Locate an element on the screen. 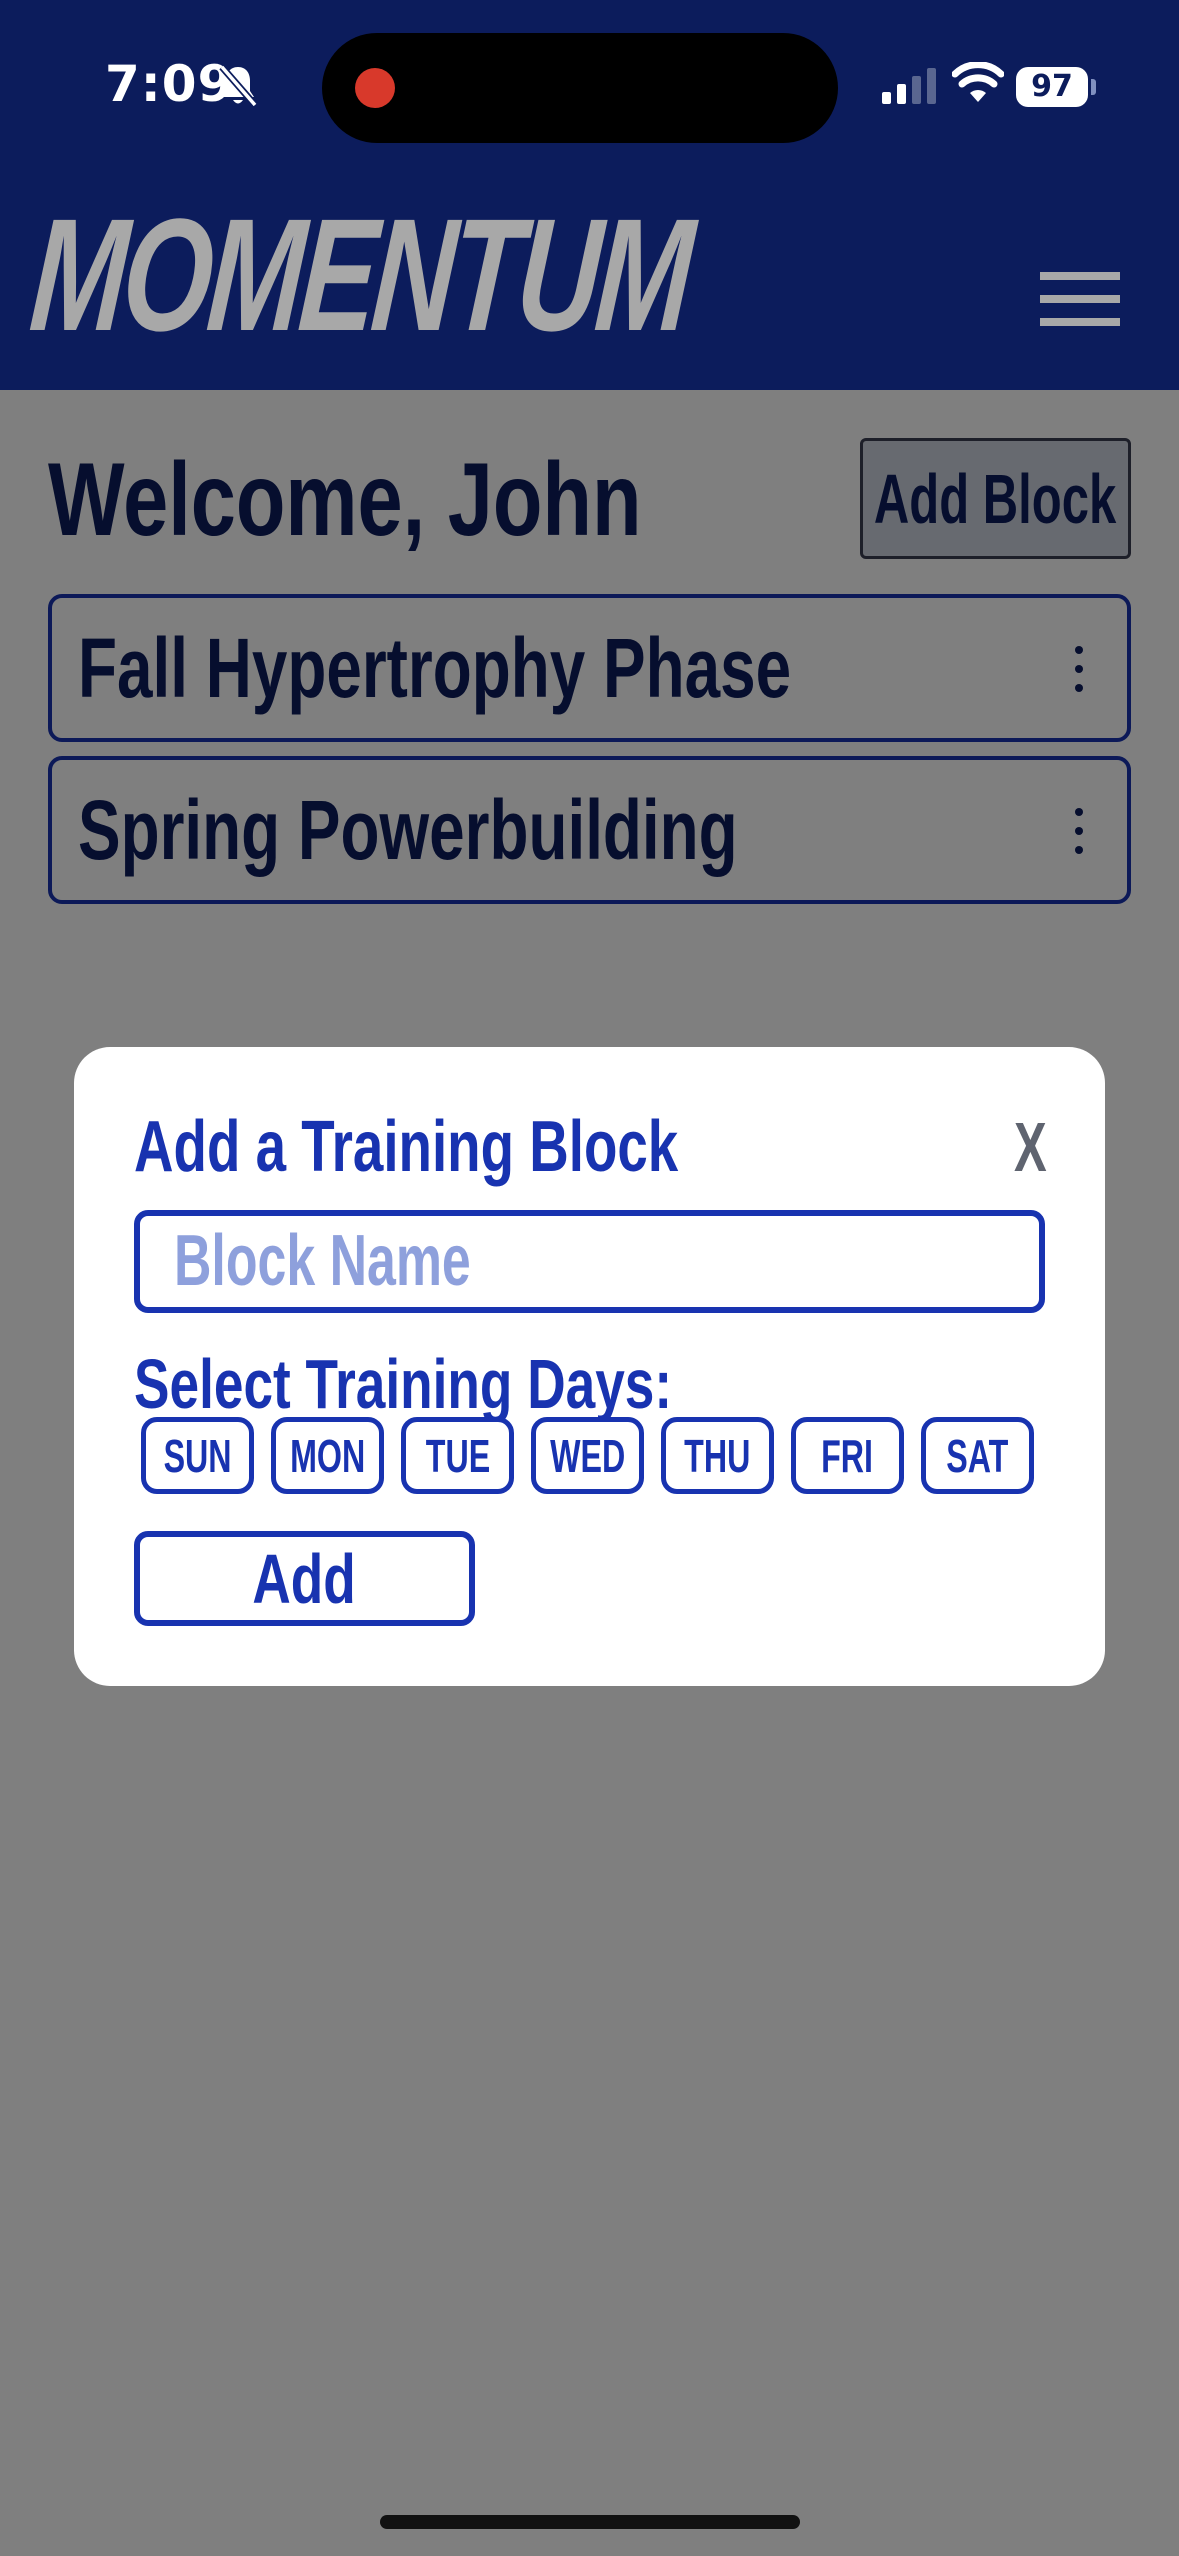 This screenshot has height=2556, width=1179. day-toggle-mon: MON is located at coordinates (327, 1455).